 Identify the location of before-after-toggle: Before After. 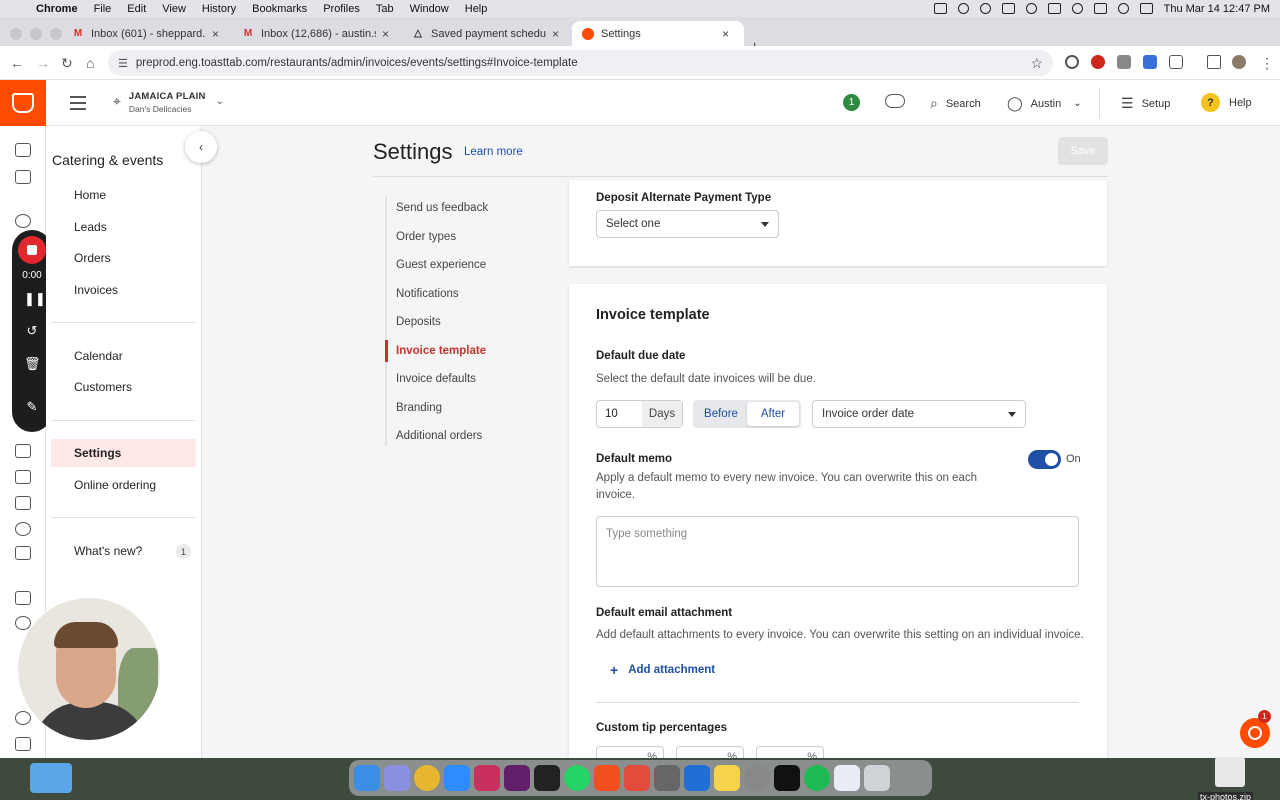
(747, 414).